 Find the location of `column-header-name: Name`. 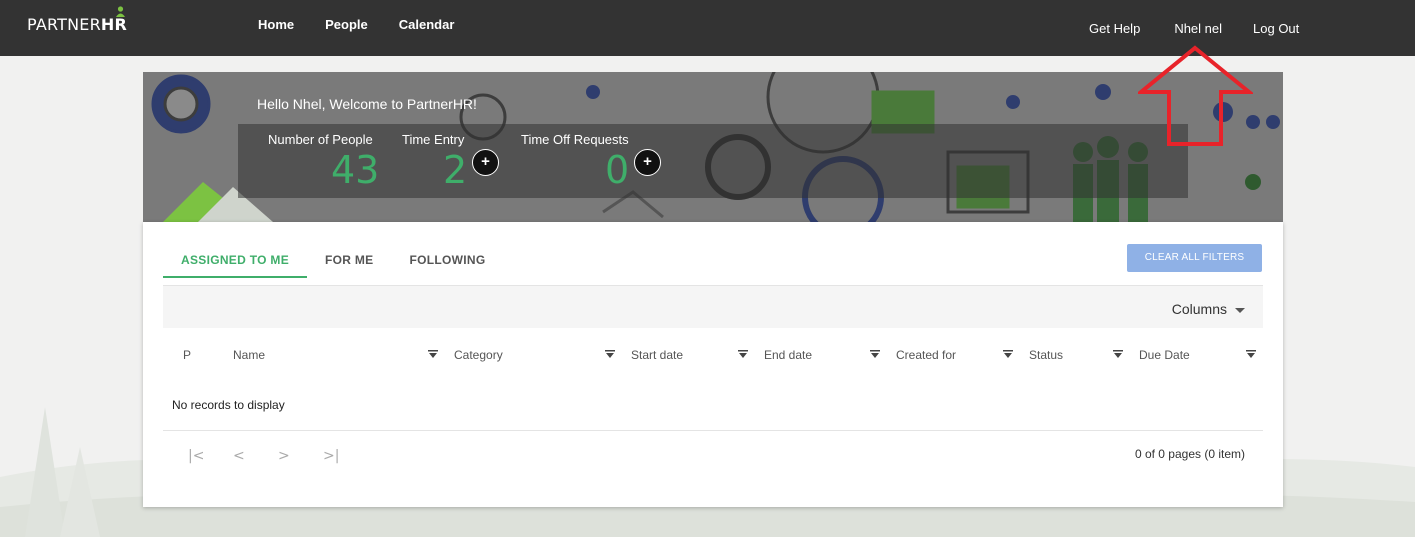

column-header-name: Name is located at coordinates (249, 355).